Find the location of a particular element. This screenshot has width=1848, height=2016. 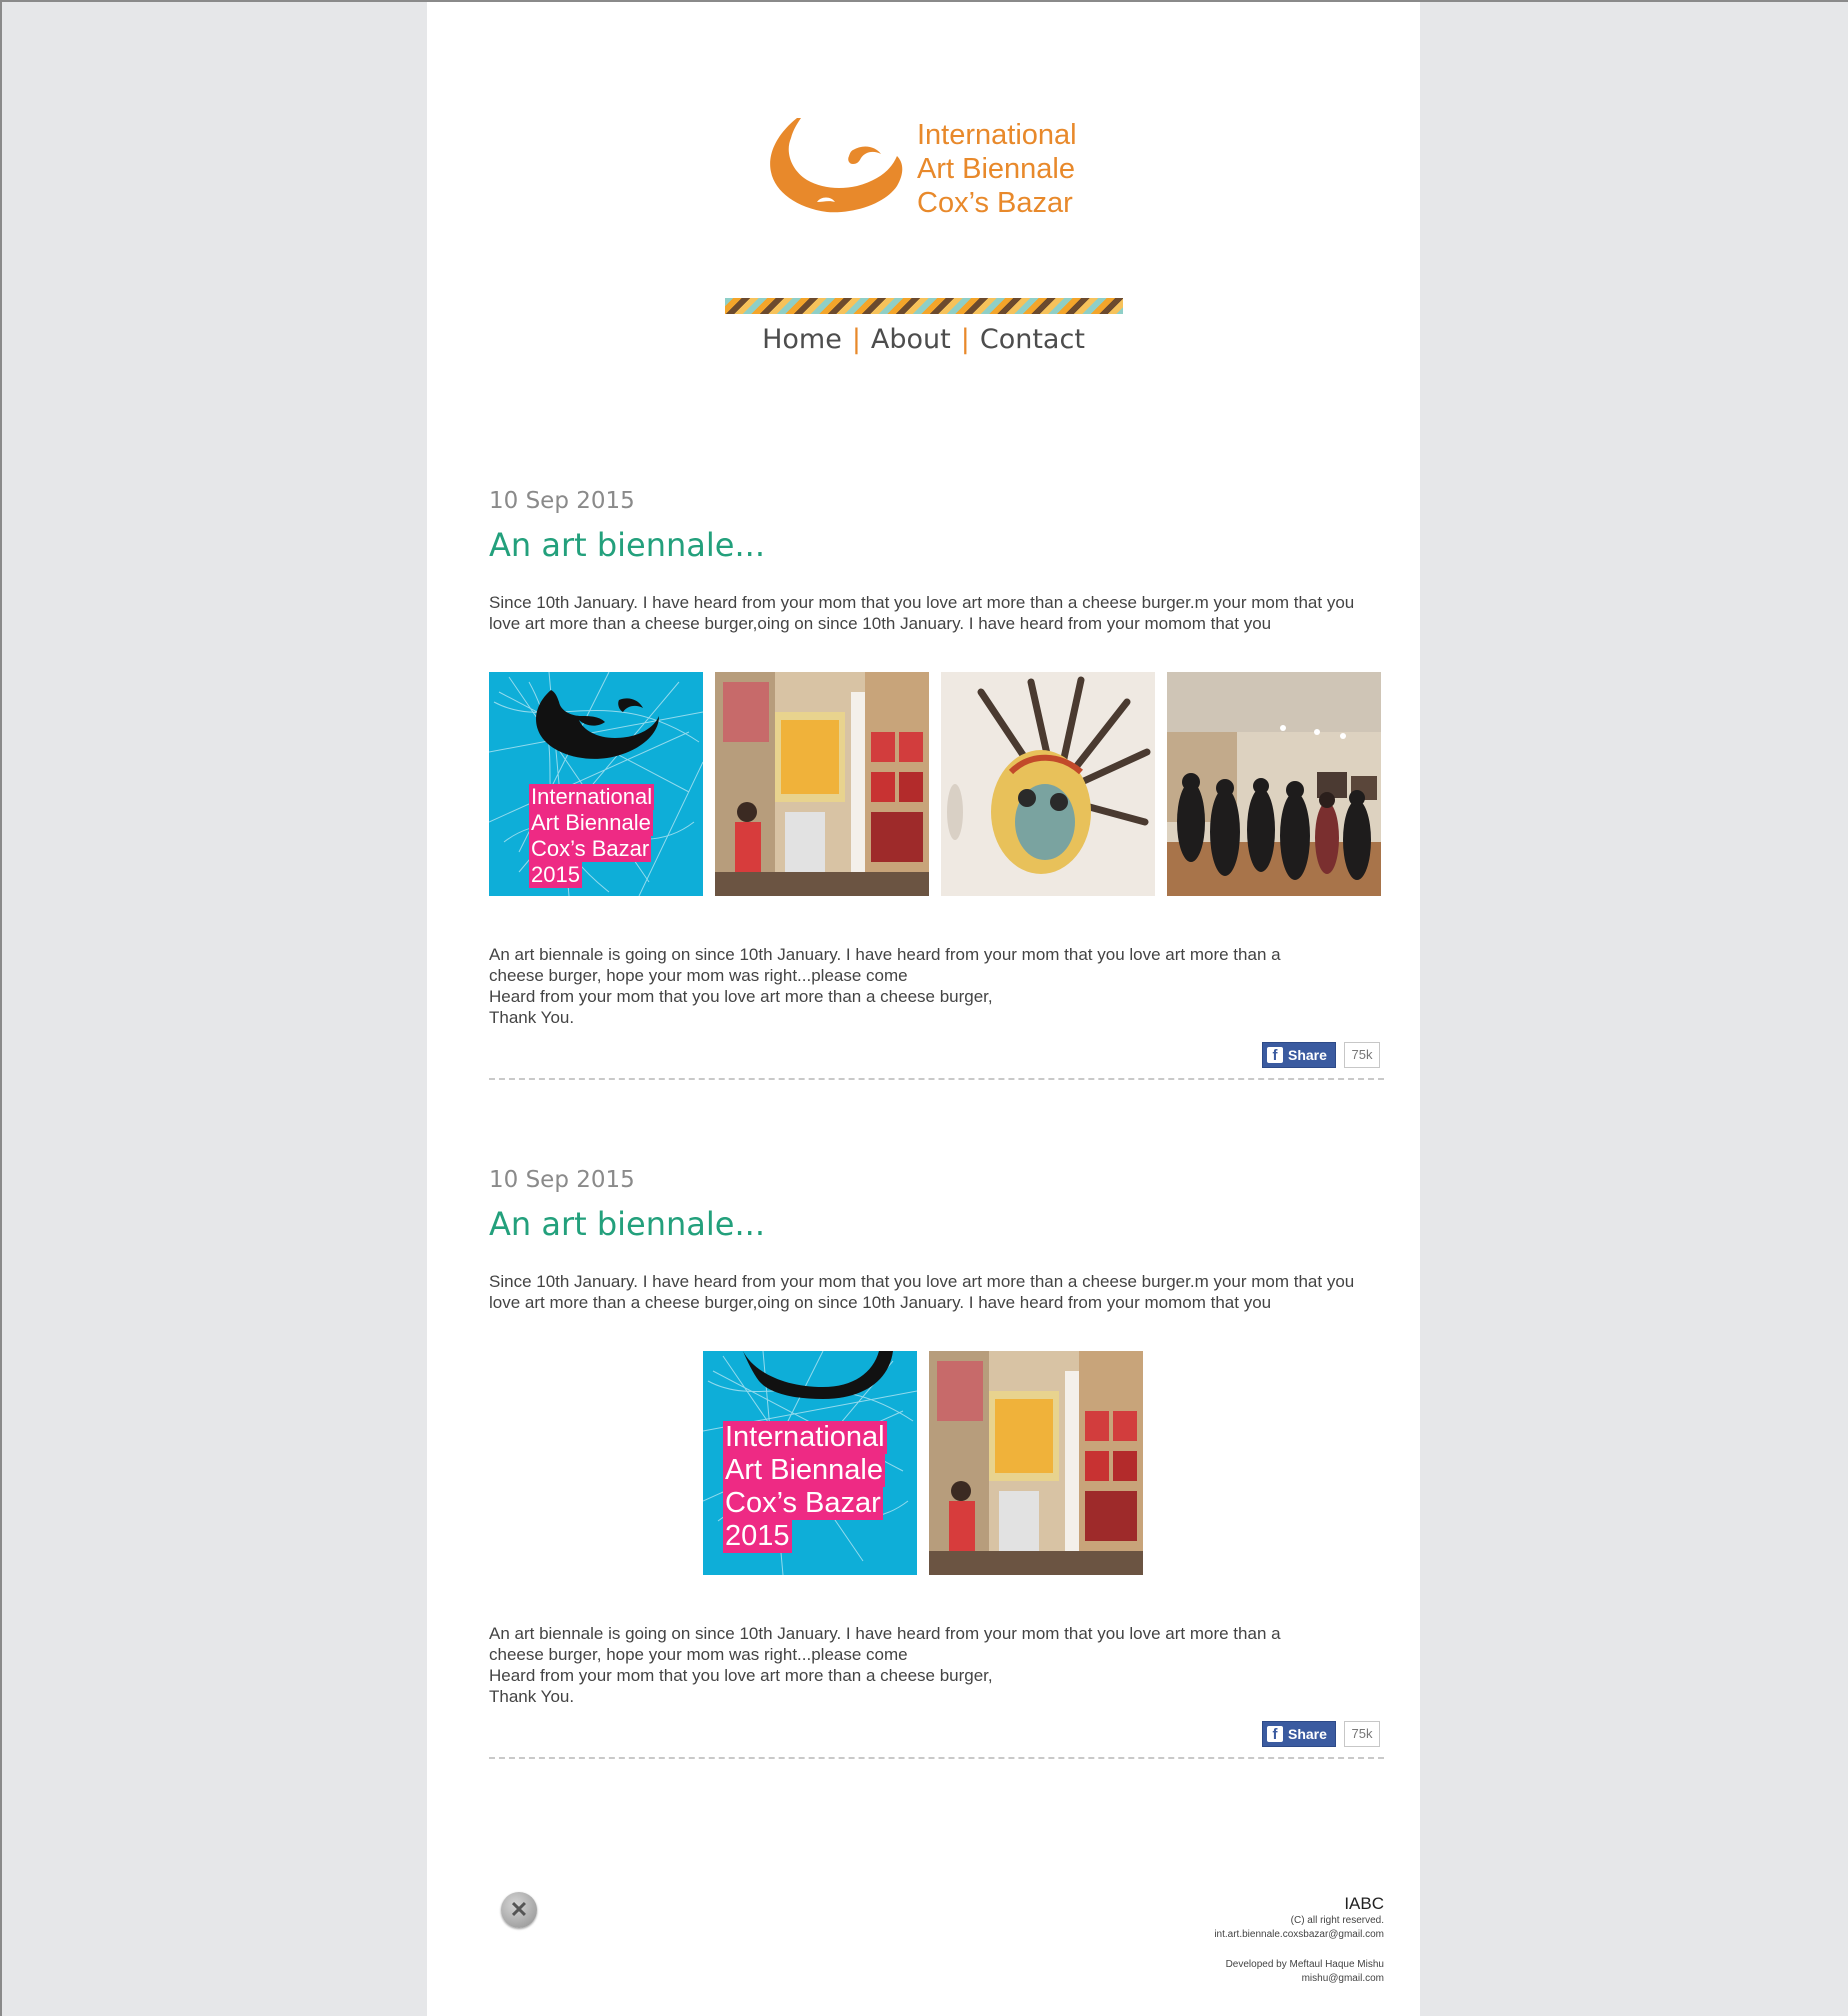

logo-wordmark: International Art Biennale Cox’s Bazar is located at coordinates (997, 169).